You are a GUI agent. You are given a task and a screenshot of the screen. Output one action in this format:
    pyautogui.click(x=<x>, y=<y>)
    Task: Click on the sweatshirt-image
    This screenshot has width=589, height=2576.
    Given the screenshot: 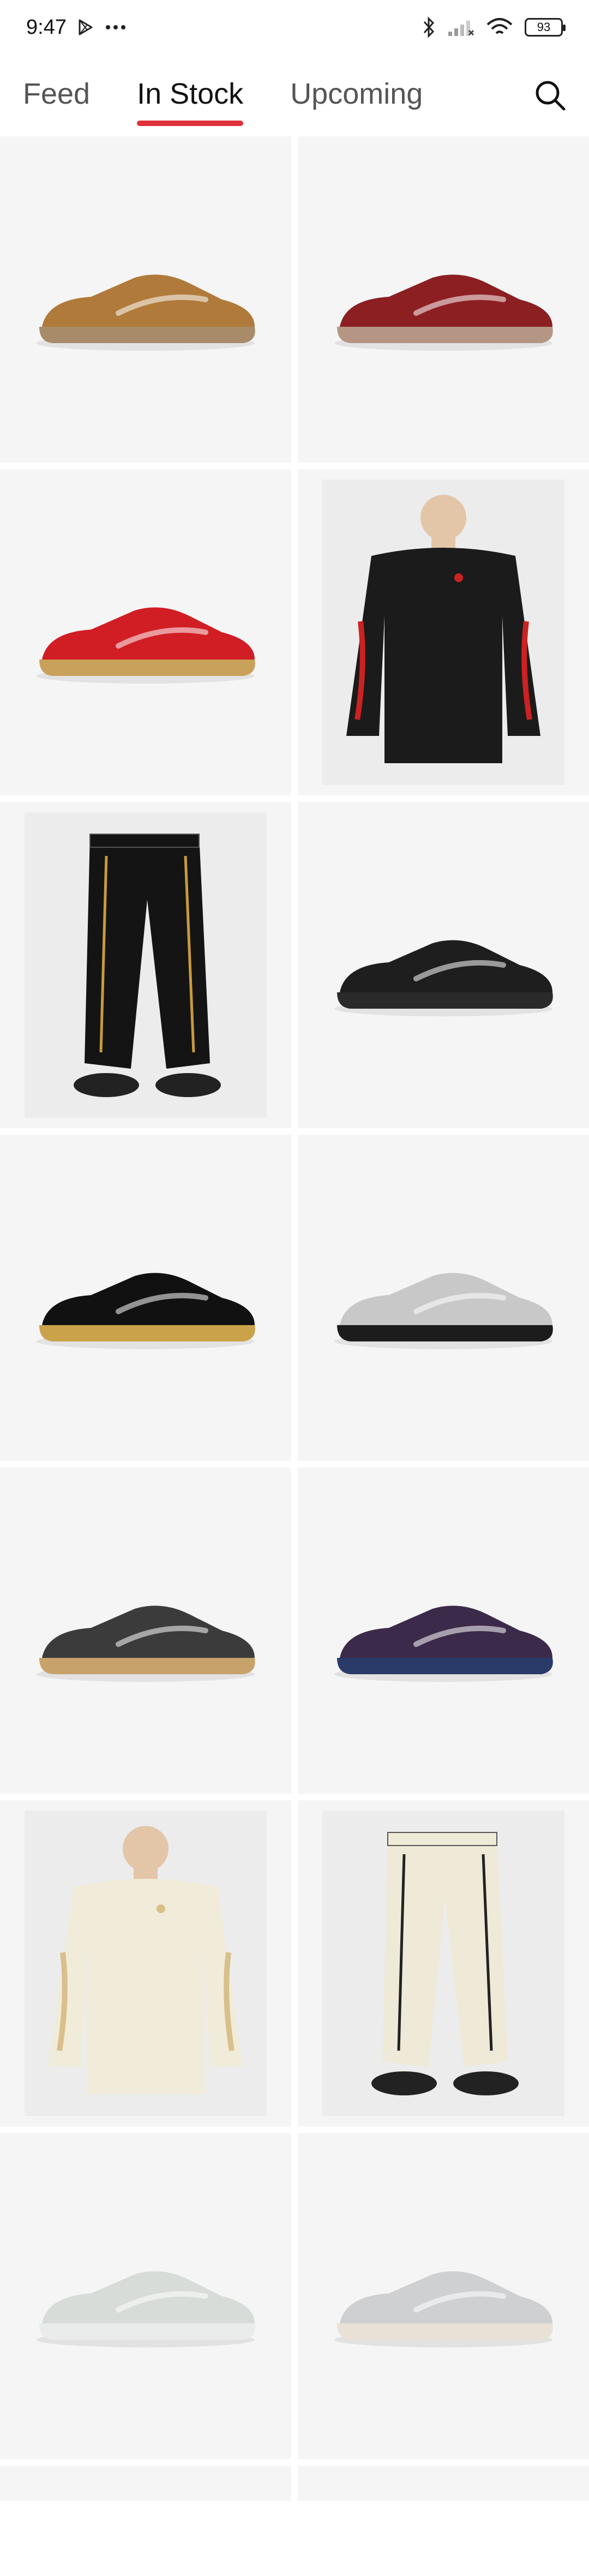 What is the action you would take?
    pyautogui.click(x=146, y=1964)
    